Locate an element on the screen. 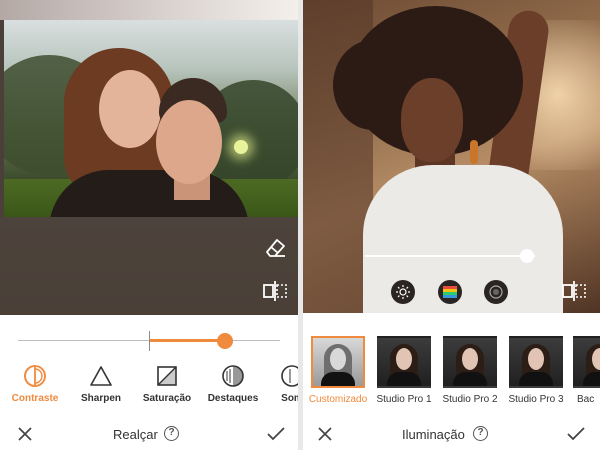 This screenshot has height=450, width=600. color-wheel-icon is located at coordinates (450, 292).